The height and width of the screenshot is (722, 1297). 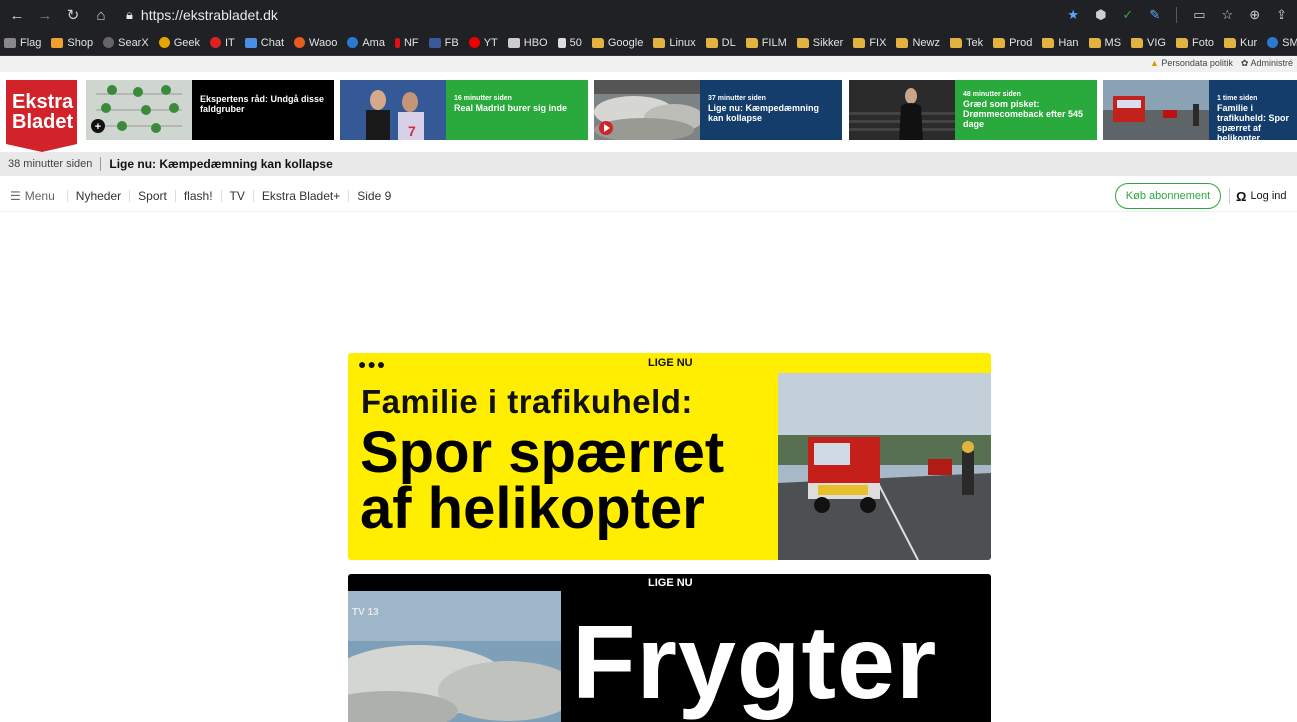 I want to click on toolbar-divider, so click(x=1177, y=15).